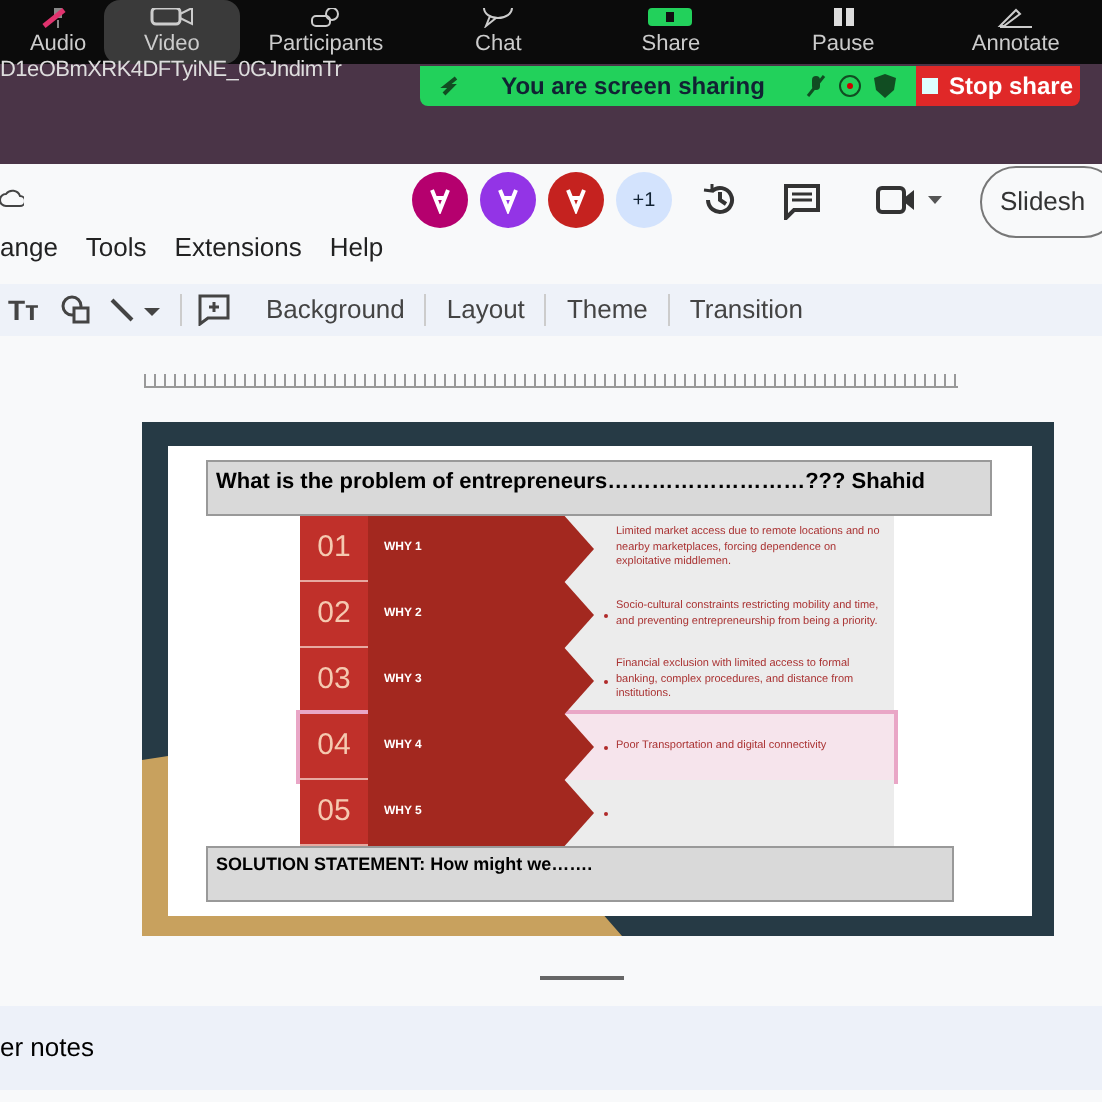  Describe the element at coordinates (885, 86) in the screenshot. I see `shield-icon` at that location.